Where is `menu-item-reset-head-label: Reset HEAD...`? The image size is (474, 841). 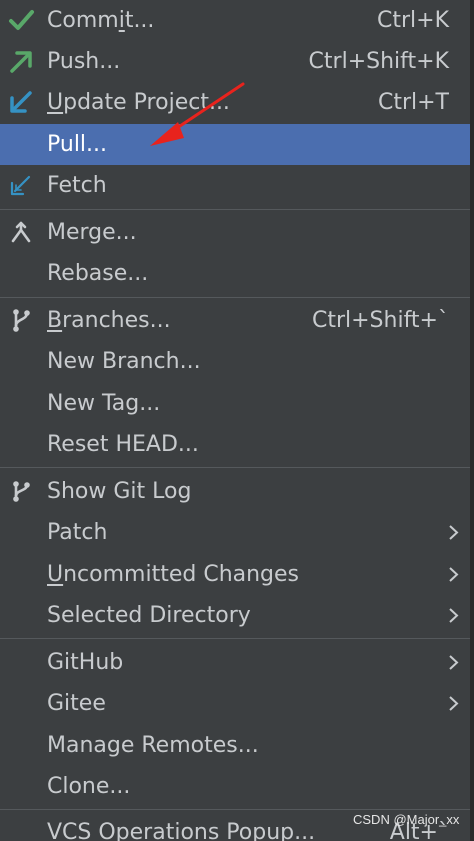 menu-item-reset-head-label: Reset HEAD... is located at coordinates (123, 444).